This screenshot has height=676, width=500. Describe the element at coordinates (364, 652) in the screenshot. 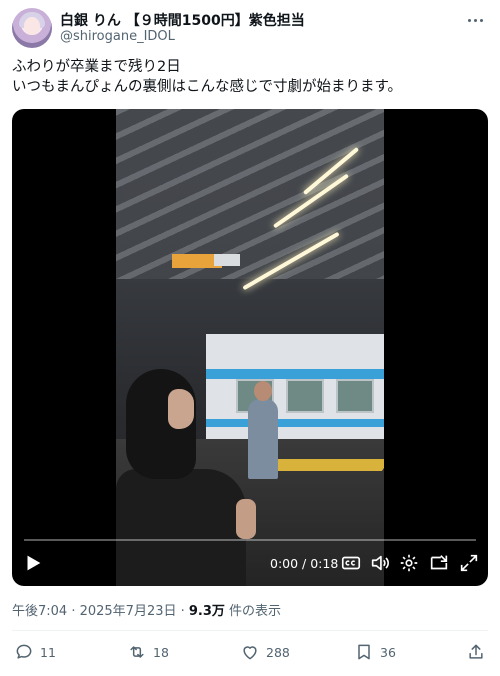

I see `bookmark-icon` at that location.